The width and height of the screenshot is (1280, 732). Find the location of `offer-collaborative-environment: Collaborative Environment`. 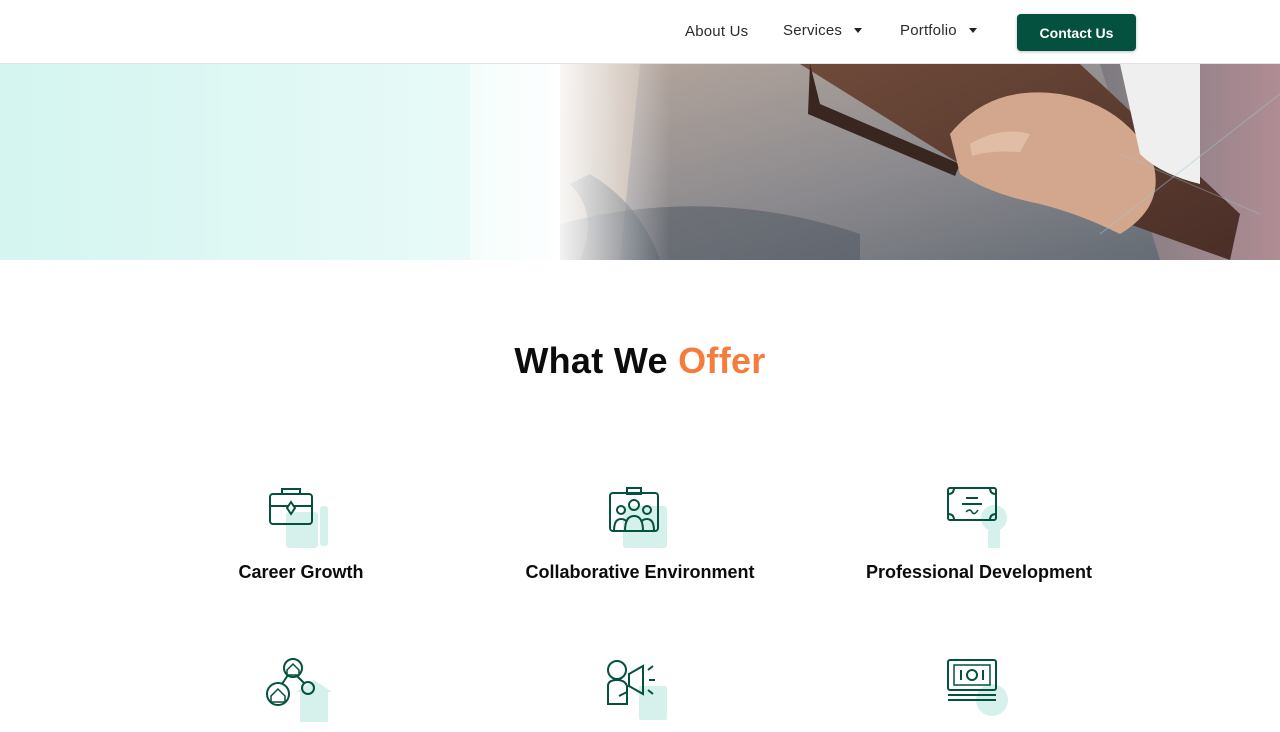

offer-collaborative-environment: Collaborative Environment is located at coordinates (640, 534).